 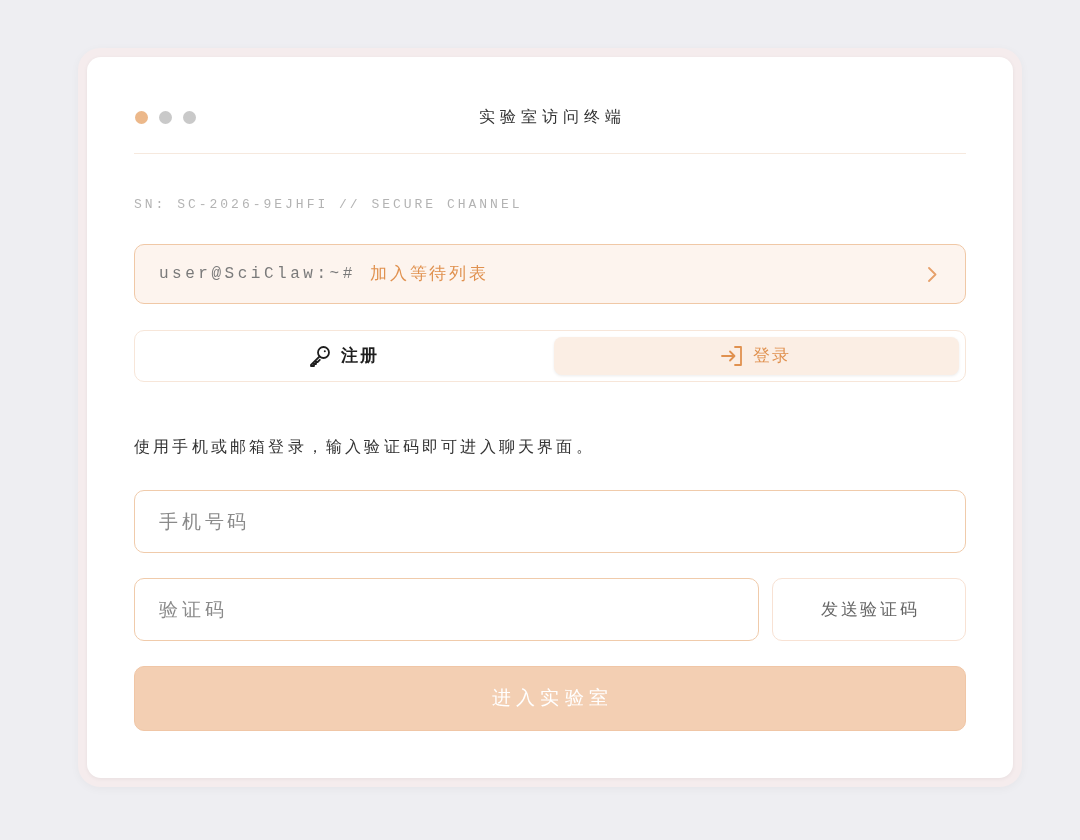 What do you see at coordinates (319, 356) in the screenshot?
I see `key-icon` at bounding box center [319, 356].